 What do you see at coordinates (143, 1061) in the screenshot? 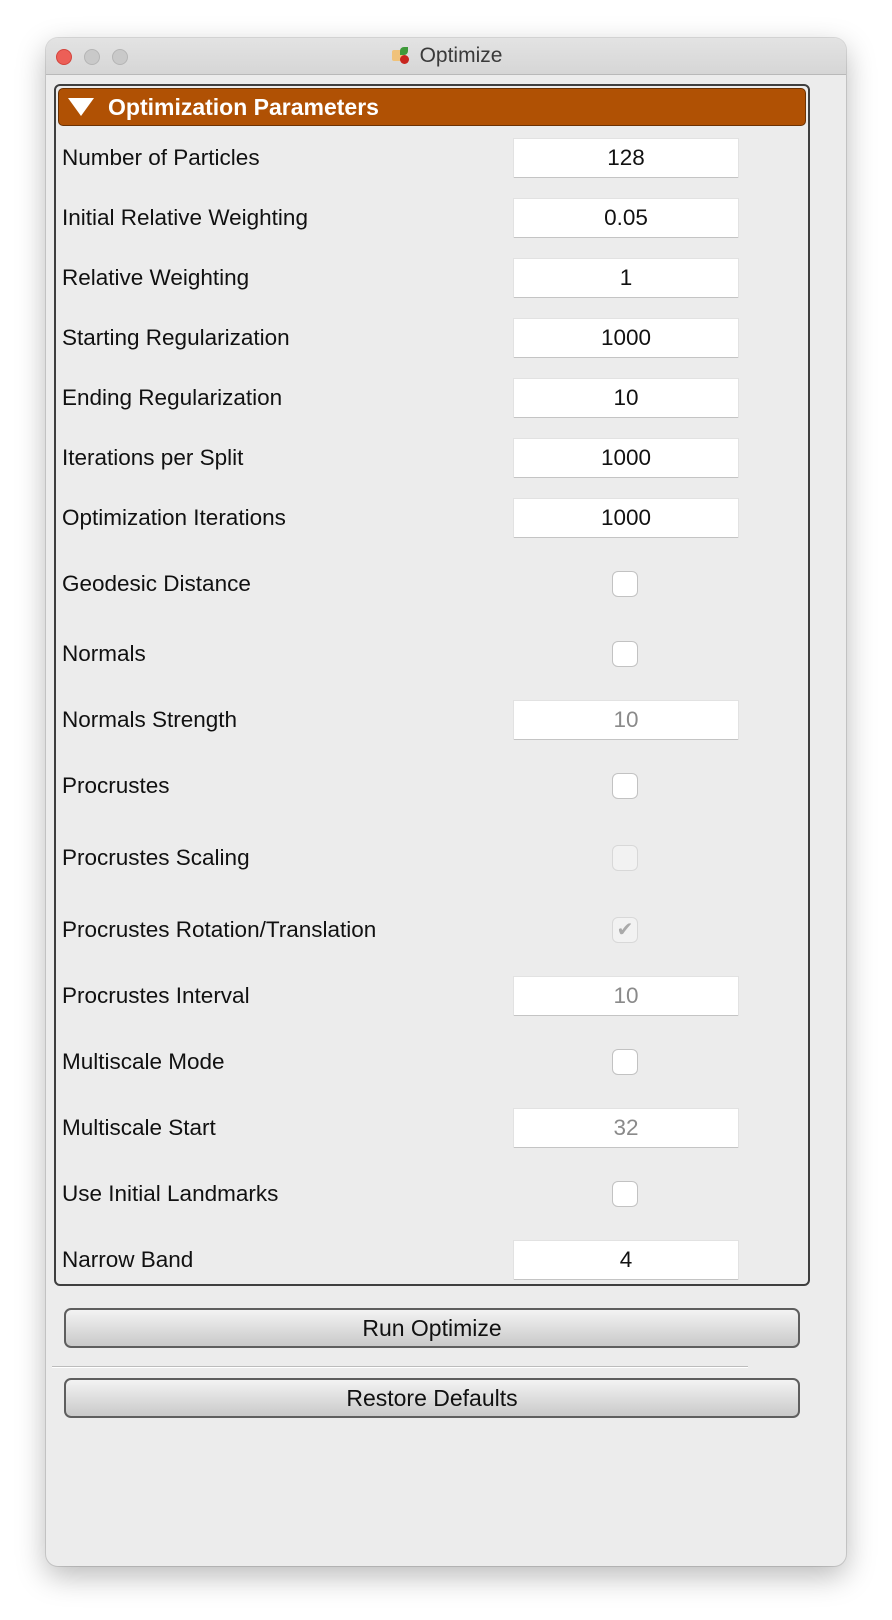
I see `param-label: Multiscale Mode` at bounding box center [143, 1061].